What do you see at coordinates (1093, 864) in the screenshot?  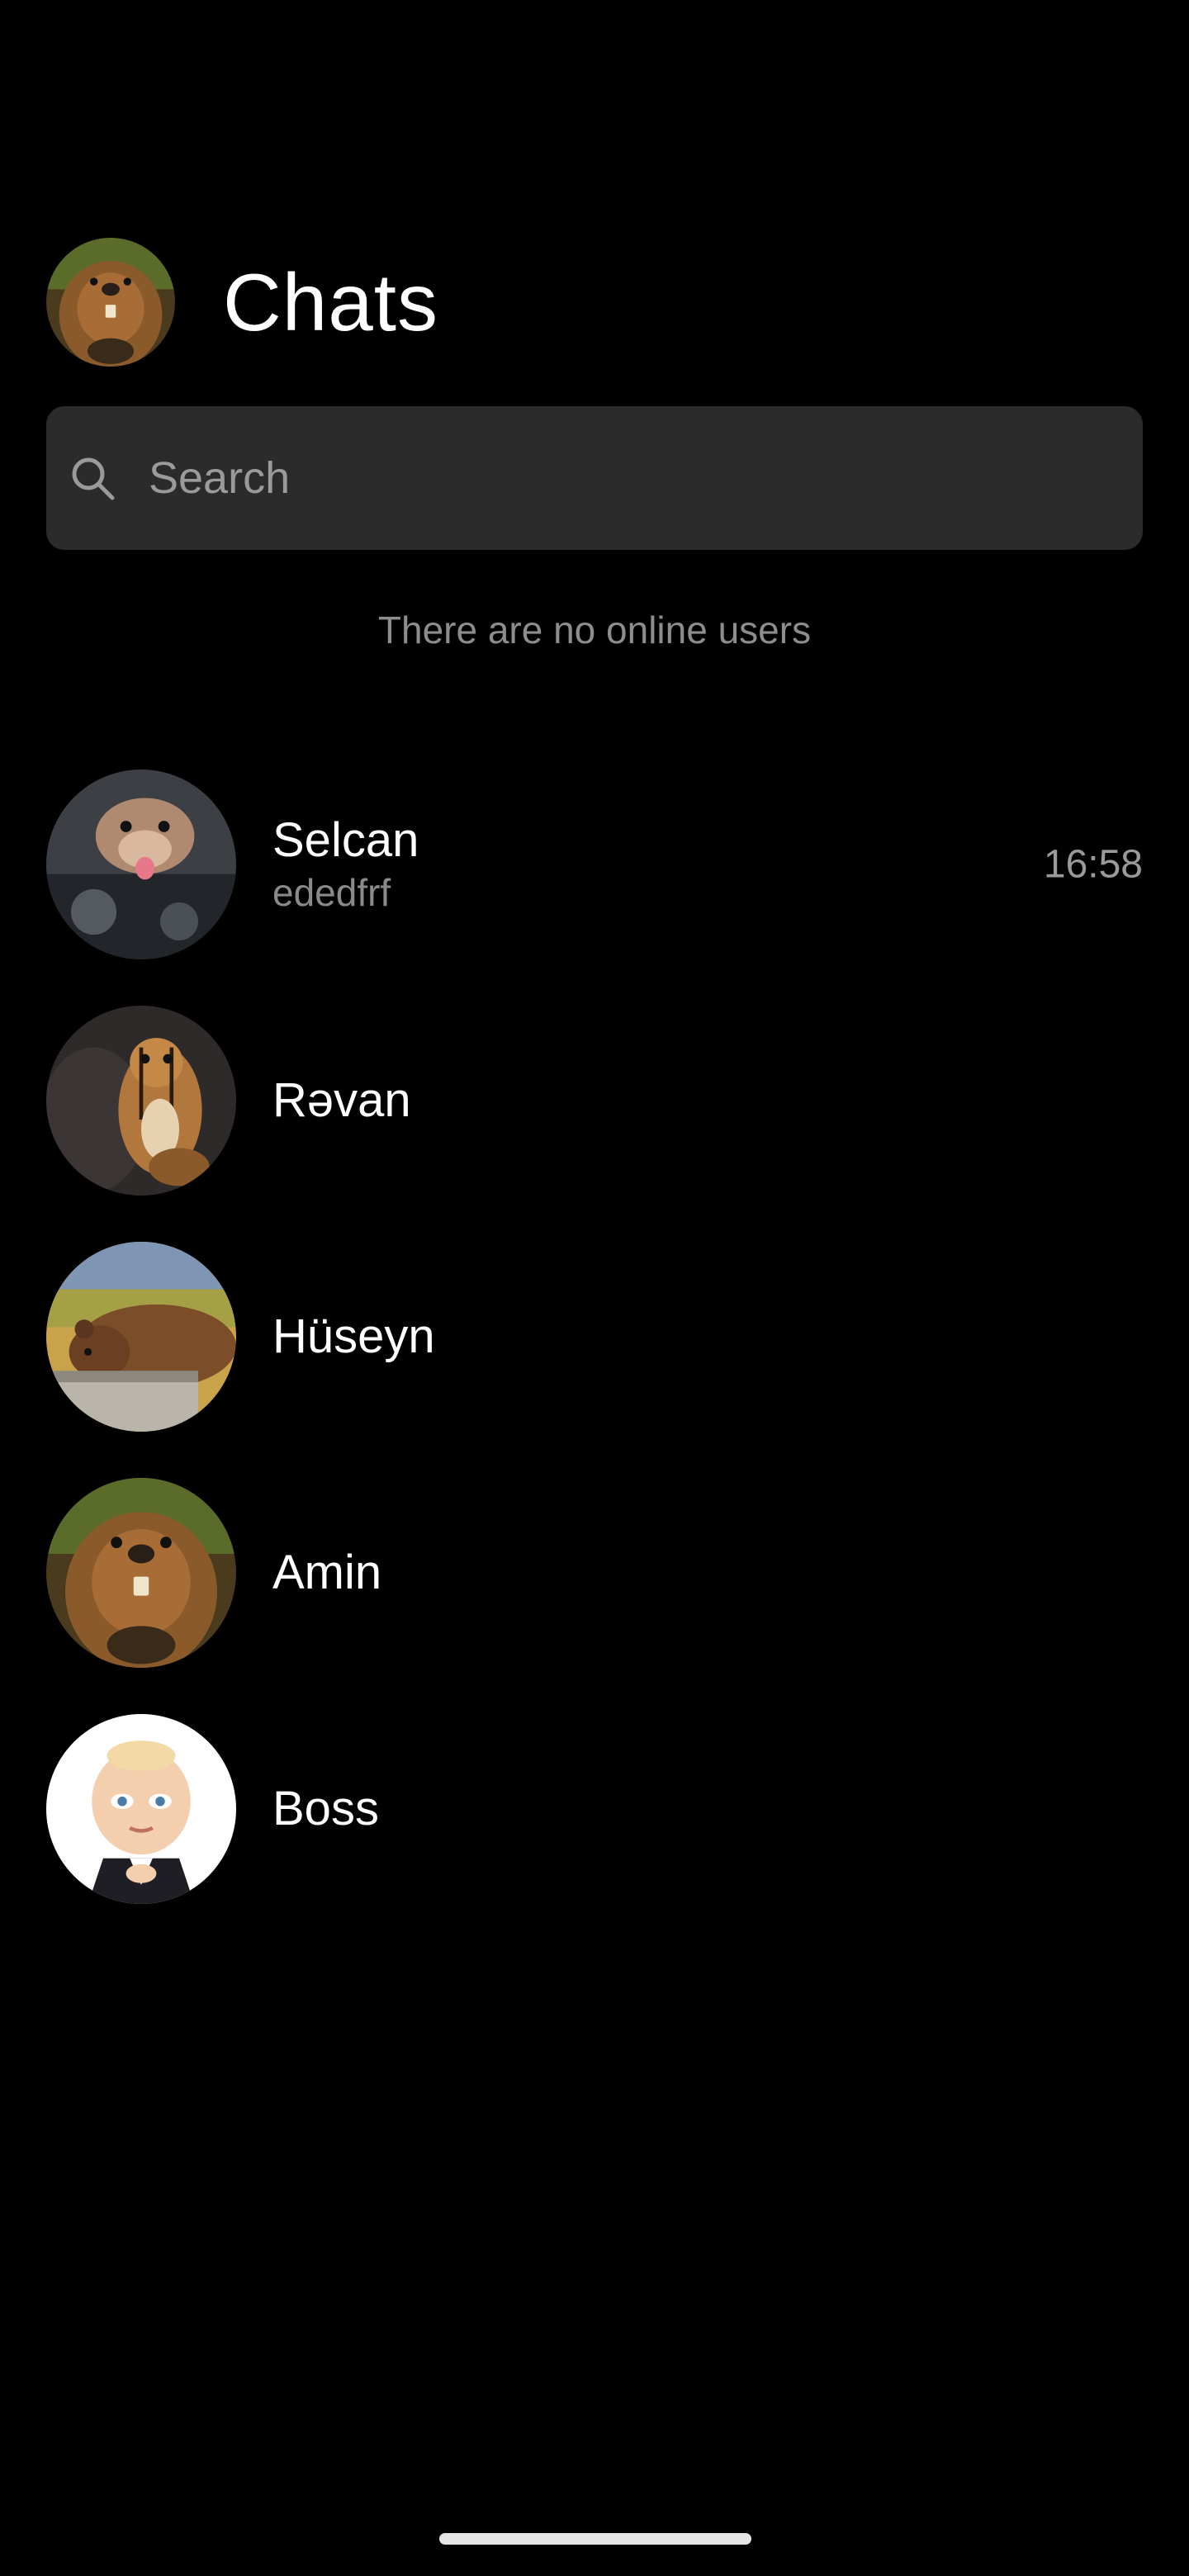 I see `chat-timestamp: 16:58` at bounding box center [1093, 864].